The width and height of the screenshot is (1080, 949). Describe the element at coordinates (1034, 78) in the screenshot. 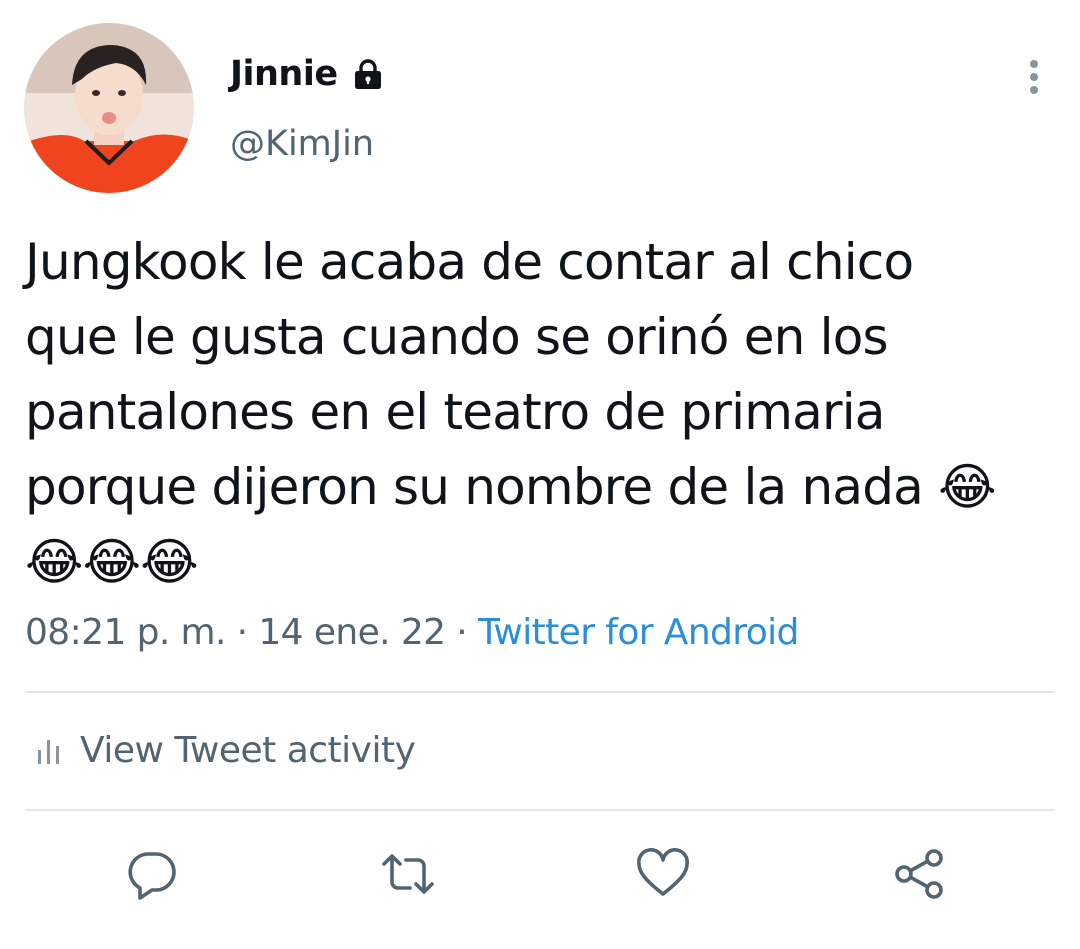

I see `more-options-icon` at that location.